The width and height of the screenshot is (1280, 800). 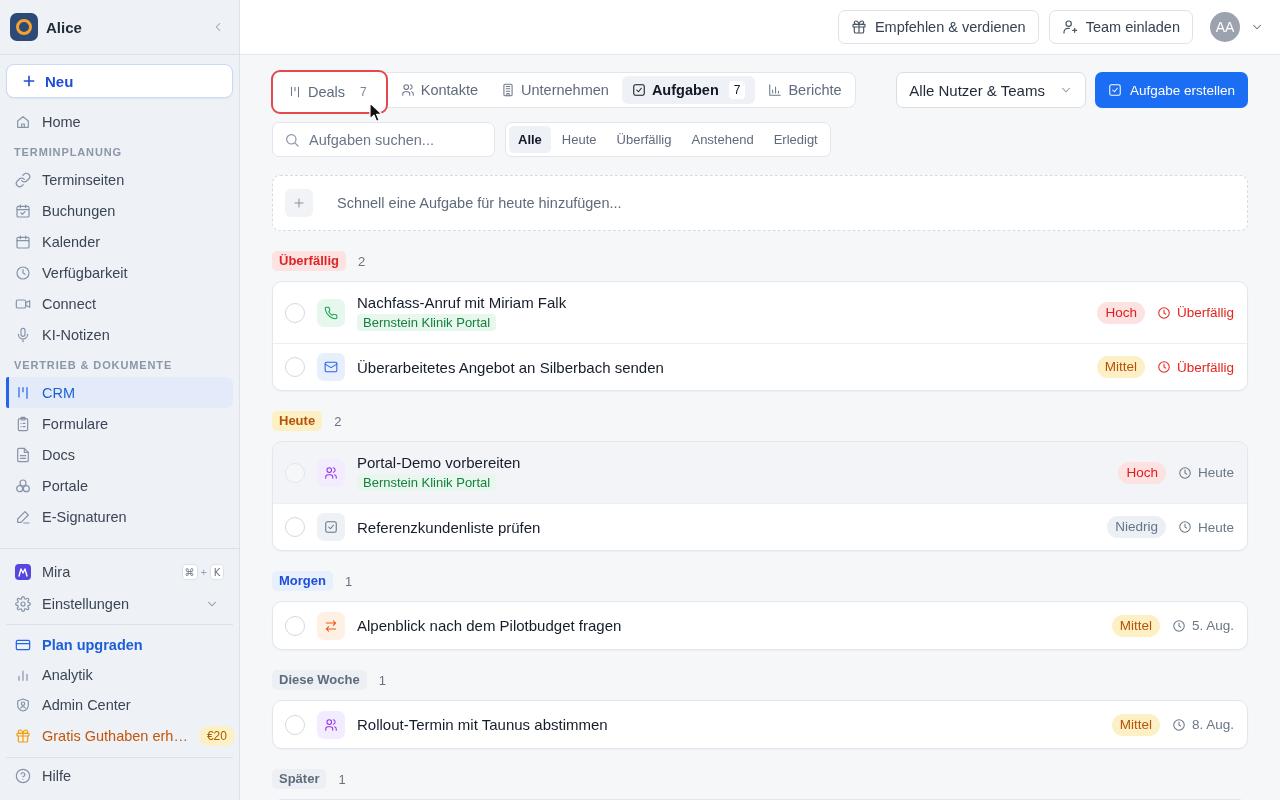 What do you see at coordinates (775, 90) in the screenshot?
I see `bar-chart-icon` at bounding box center [775, 90].